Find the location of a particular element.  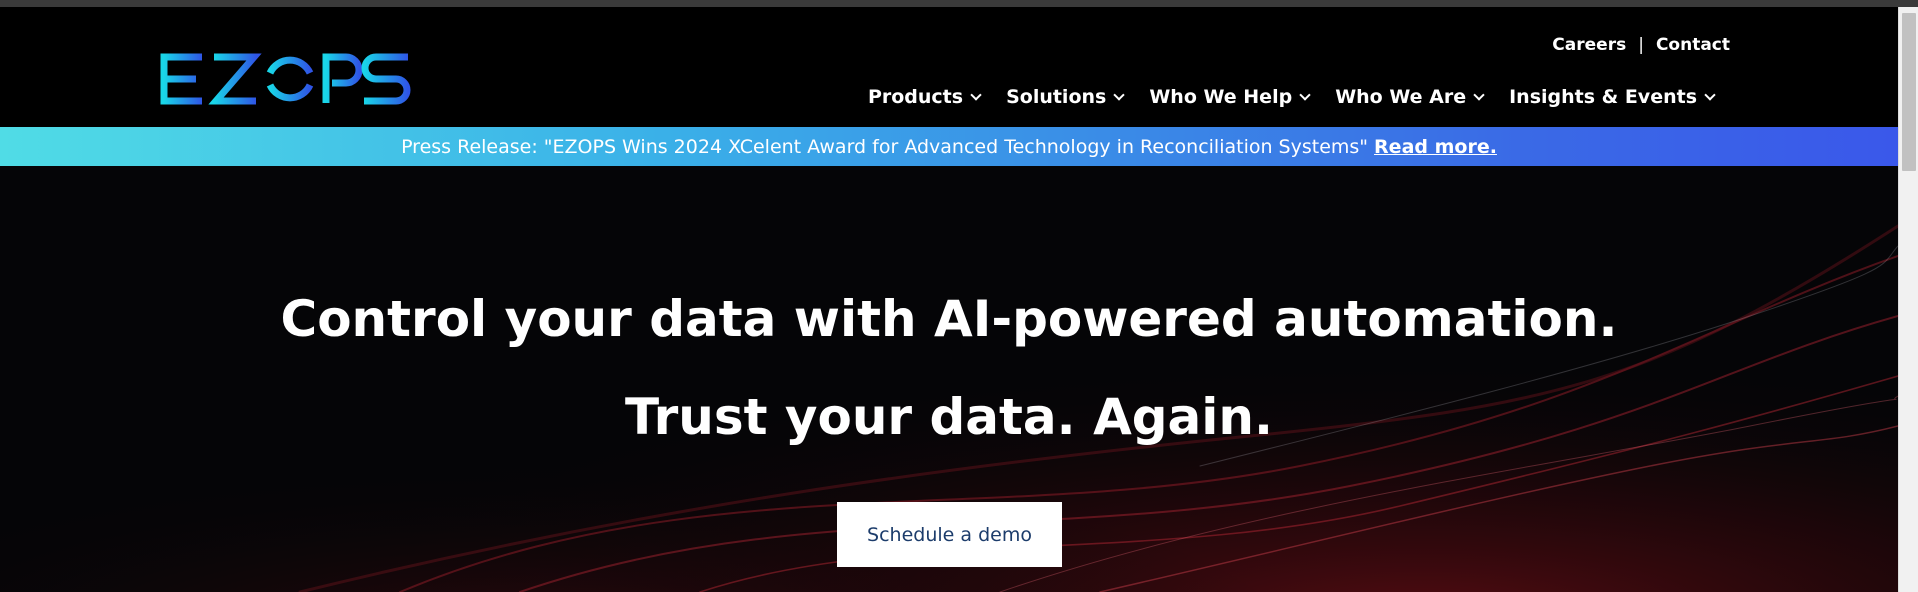

utility-nav: Careers | Contact is located at coordinates (1641, 45).